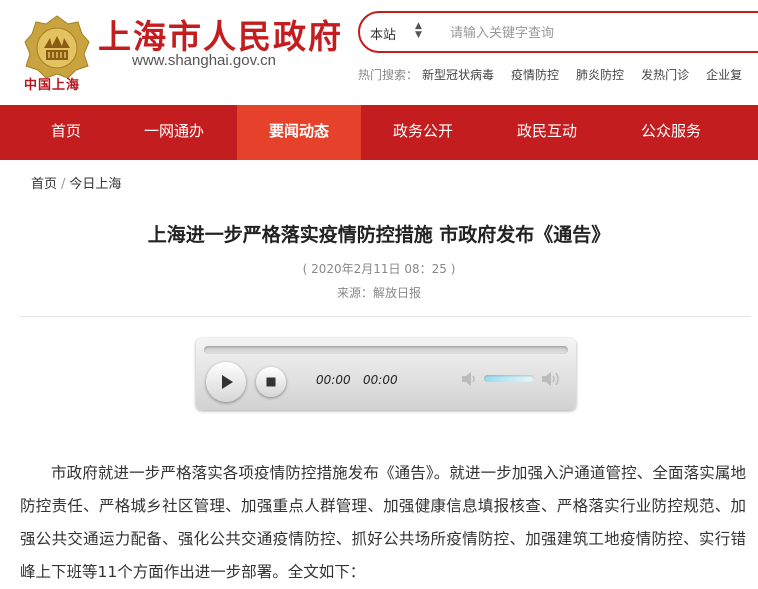 The image size is (758, 589). I want to click on nav-item-news: 要闻动态, so click(299, 132).